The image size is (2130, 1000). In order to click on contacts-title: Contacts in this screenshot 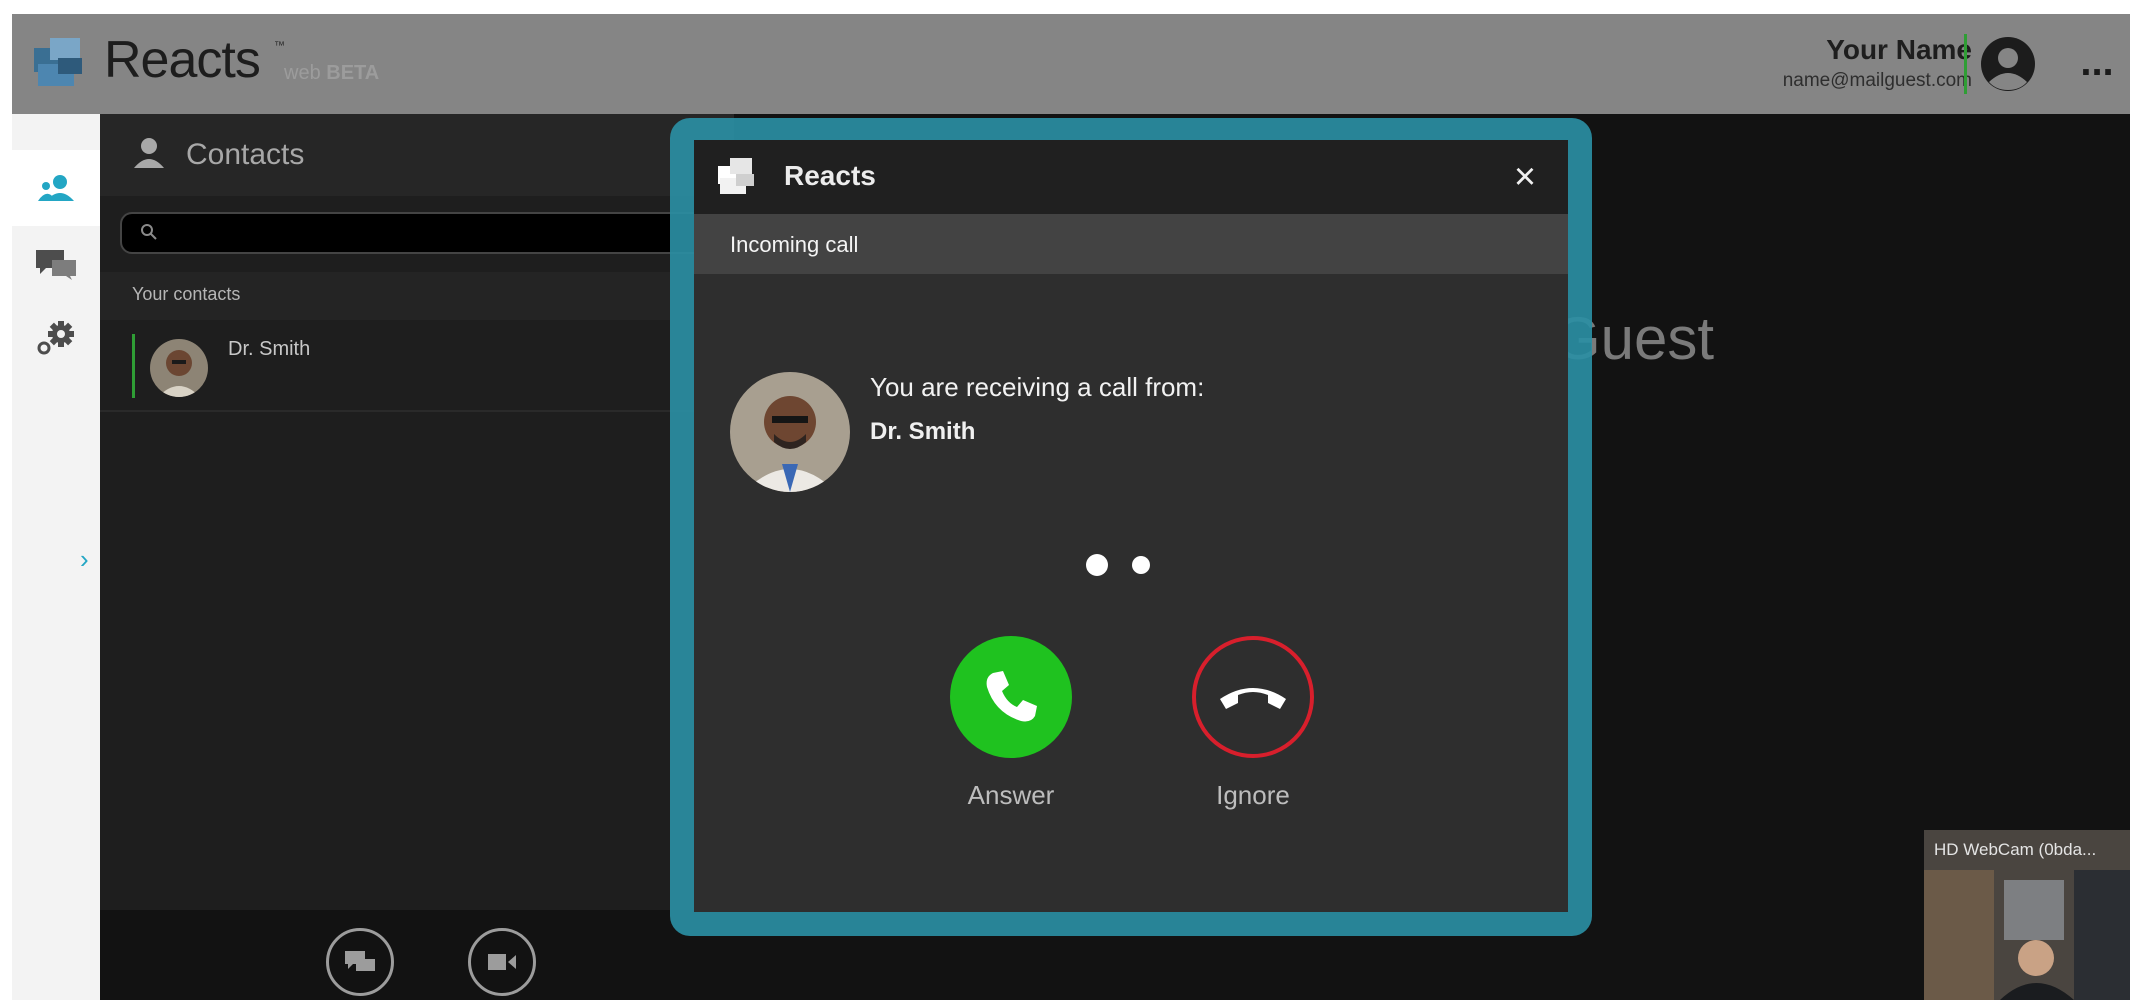, I will do `click(245, 154)`.